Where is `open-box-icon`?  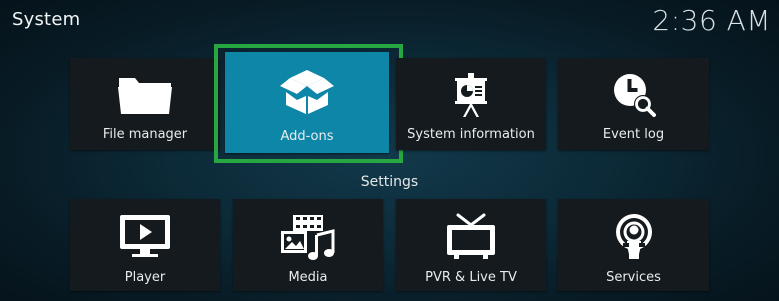
open-box-icon is located at coordinates (307, 93).